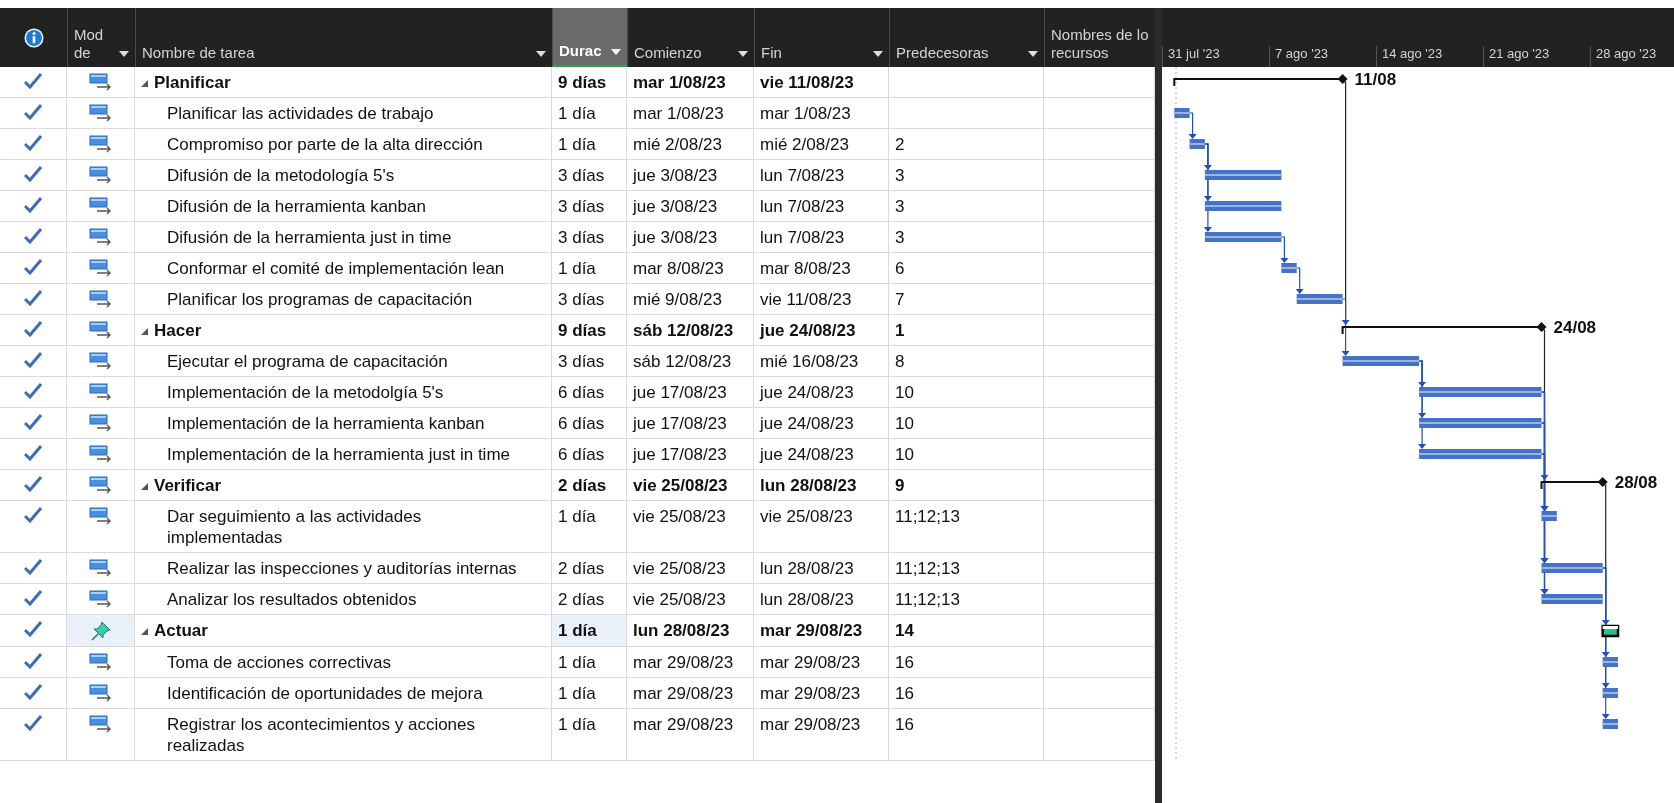 The image size is (1674, 803). What do you see at coordinates (1412, 53) in the screenshot?
I see `timescale-label: 14 ago '23` at bounding box center [1412, 53].